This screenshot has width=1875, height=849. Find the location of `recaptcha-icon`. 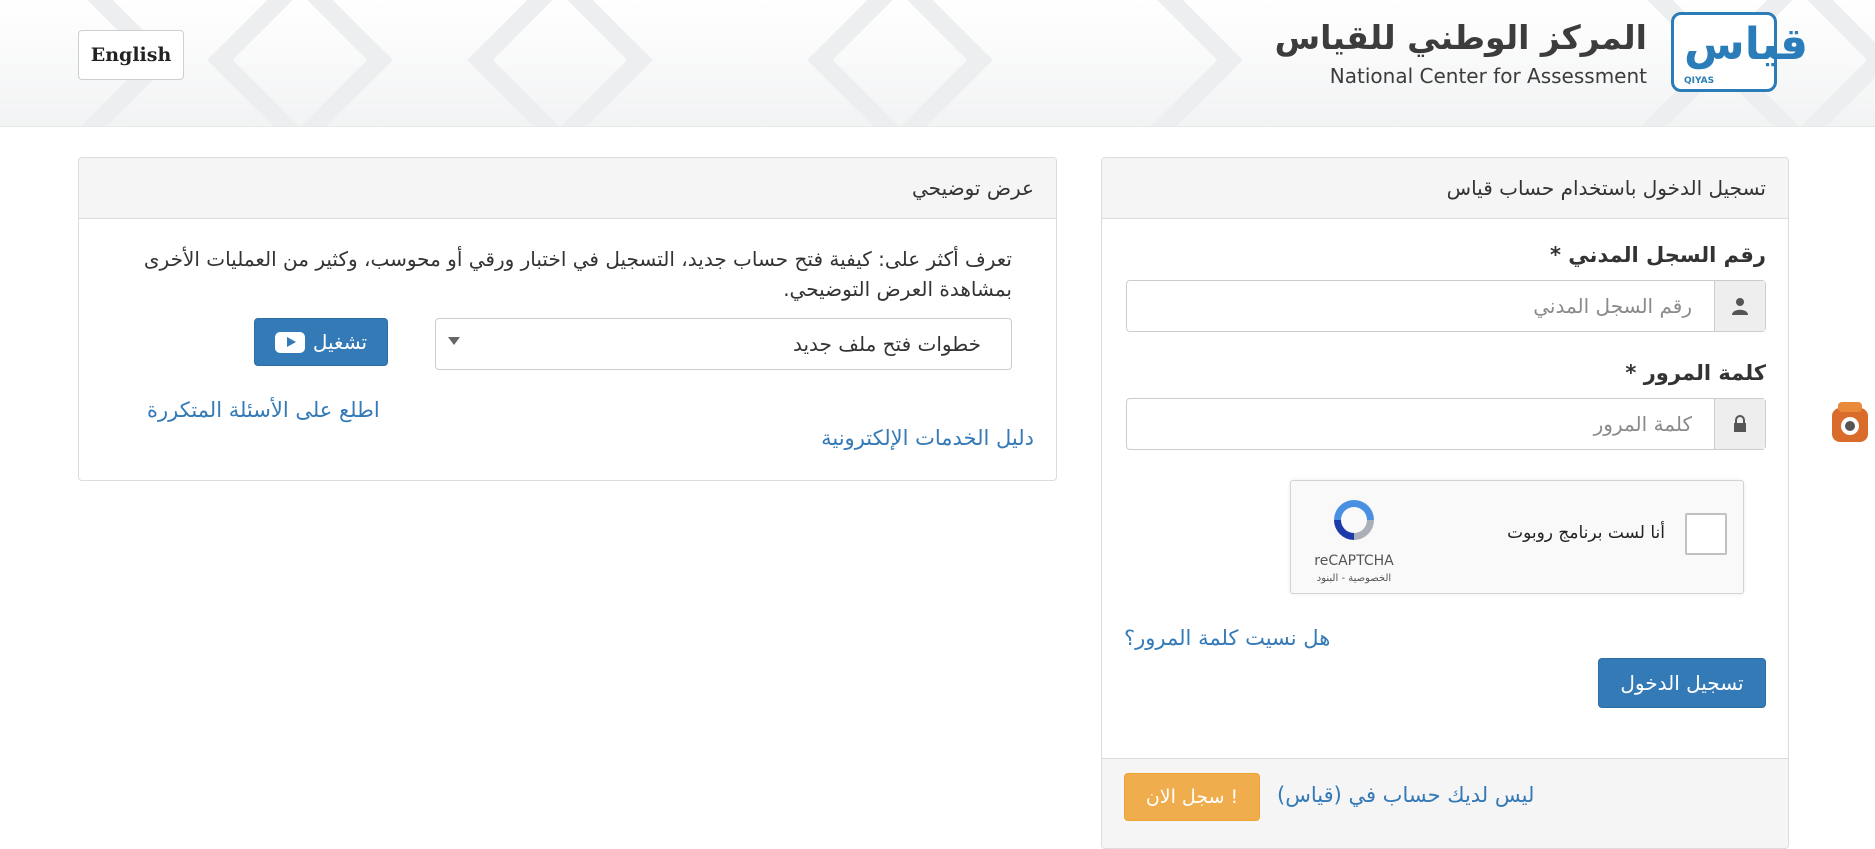

recaptcha-icon is located at coordinates (1354, 520).